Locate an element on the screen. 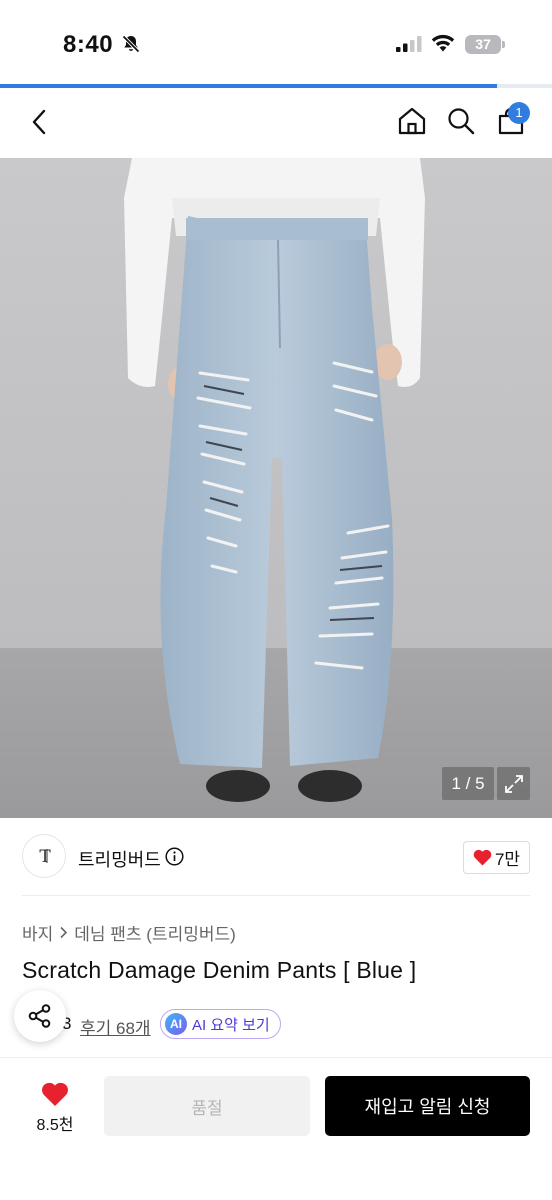 This screenshot has width=552, height=1200. breadcrumb-subcategory: 데님 팬츠 (트리밍버드) is located at coordinates (155, 932).